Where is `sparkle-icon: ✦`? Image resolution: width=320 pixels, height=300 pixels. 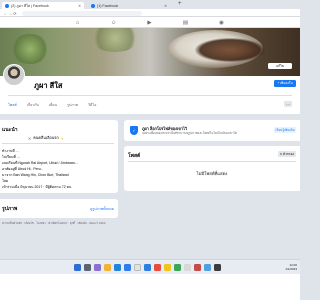 sparkle-icon: ✦ is located at coordinates (62, 138).